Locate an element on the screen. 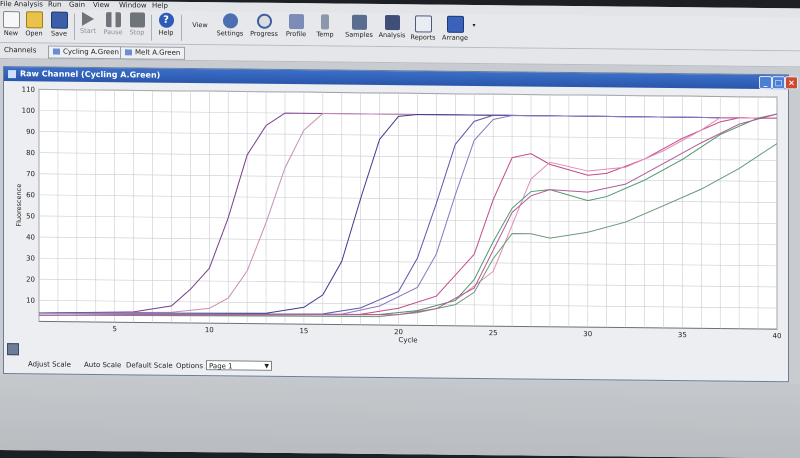 This screenshot has height=458, width=800. windows-arrange-icon is located at coordinates (455, 24).